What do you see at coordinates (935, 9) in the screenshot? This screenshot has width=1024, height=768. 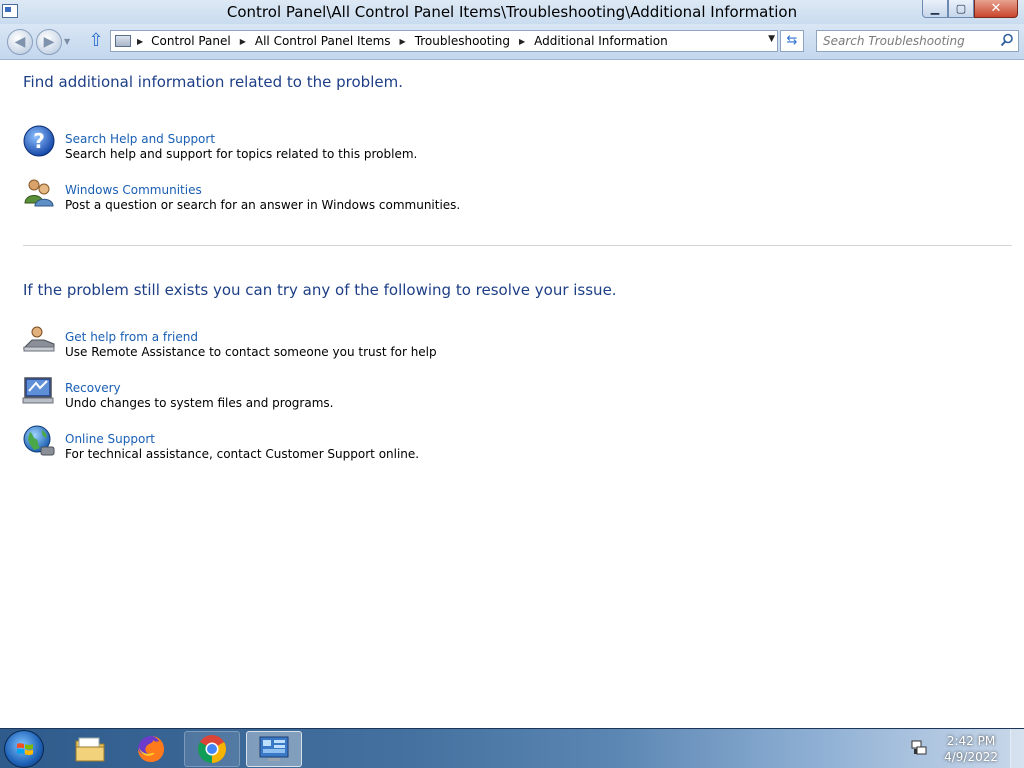 I see `minimize-button: ▁` at bounding box center [935, 9].